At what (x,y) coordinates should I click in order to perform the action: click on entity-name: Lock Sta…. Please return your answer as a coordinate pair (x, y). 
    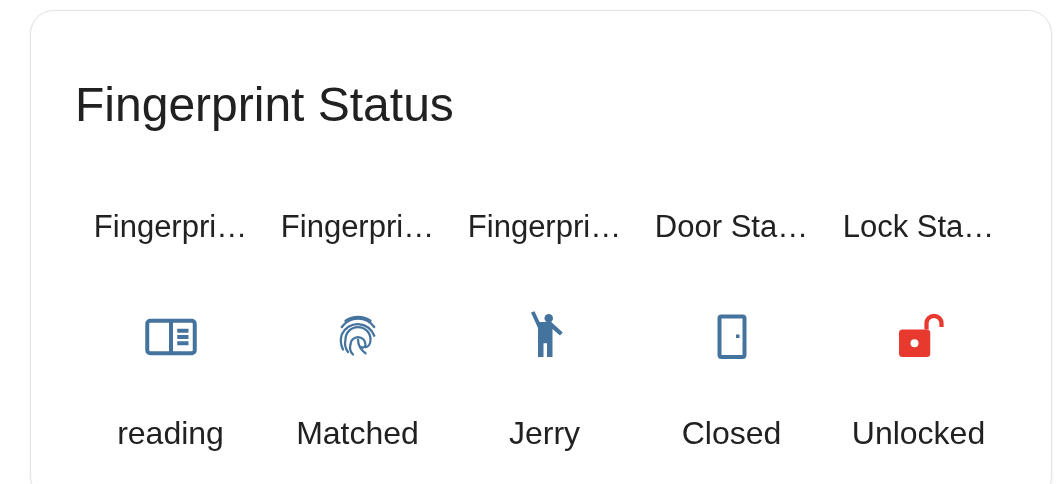
    Looking at the image, I should click on (918, 227).